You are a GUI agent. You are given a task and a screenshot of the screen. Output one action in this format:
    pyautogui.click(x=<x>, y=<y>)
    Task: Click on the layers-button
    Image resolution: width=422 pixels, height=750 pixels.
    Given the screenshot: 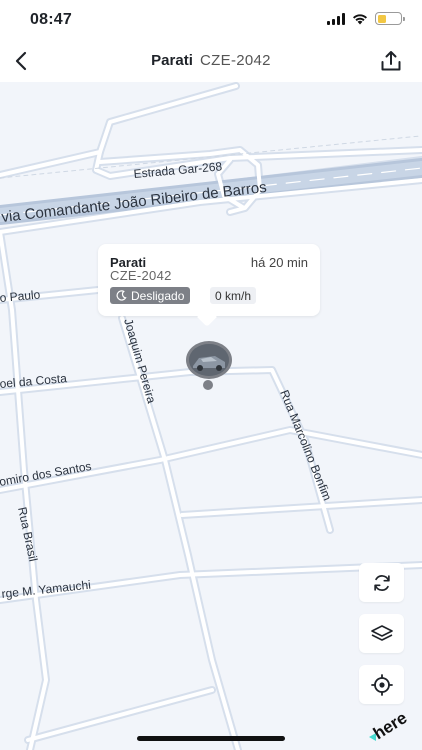 What is the action you would take?
    pyautogui.click(x=381, y=633)
    